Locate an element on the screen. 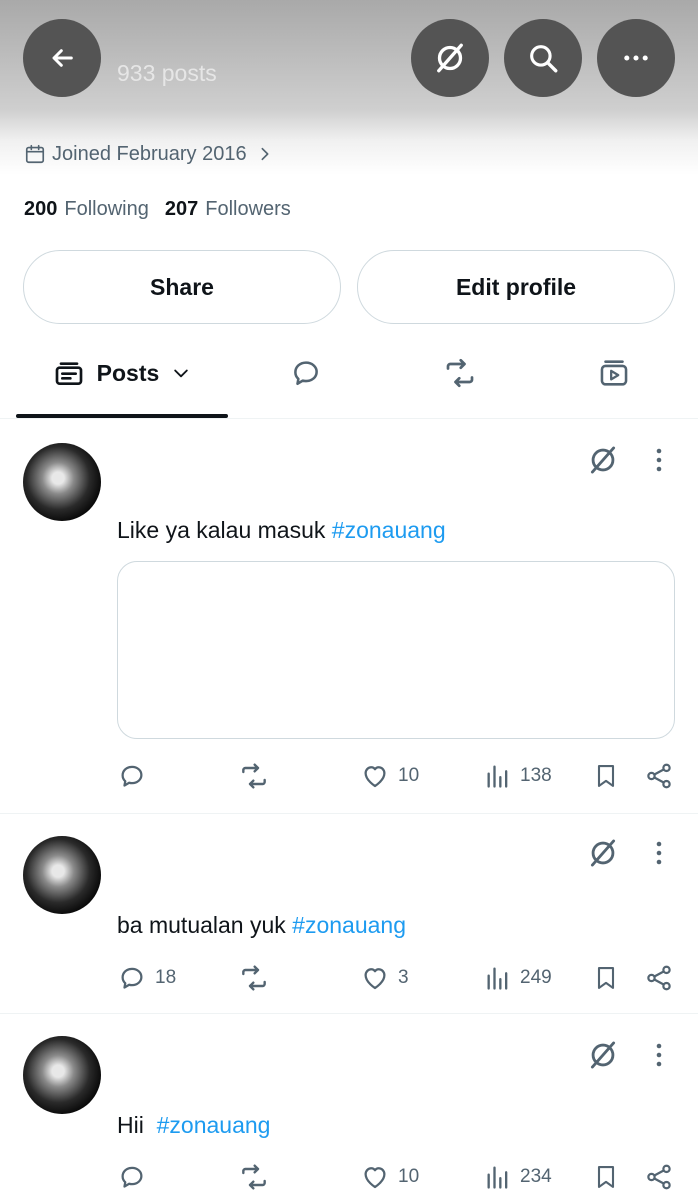 The image size is (698, 1199). tab-replies is located at coordinates (306, 373).